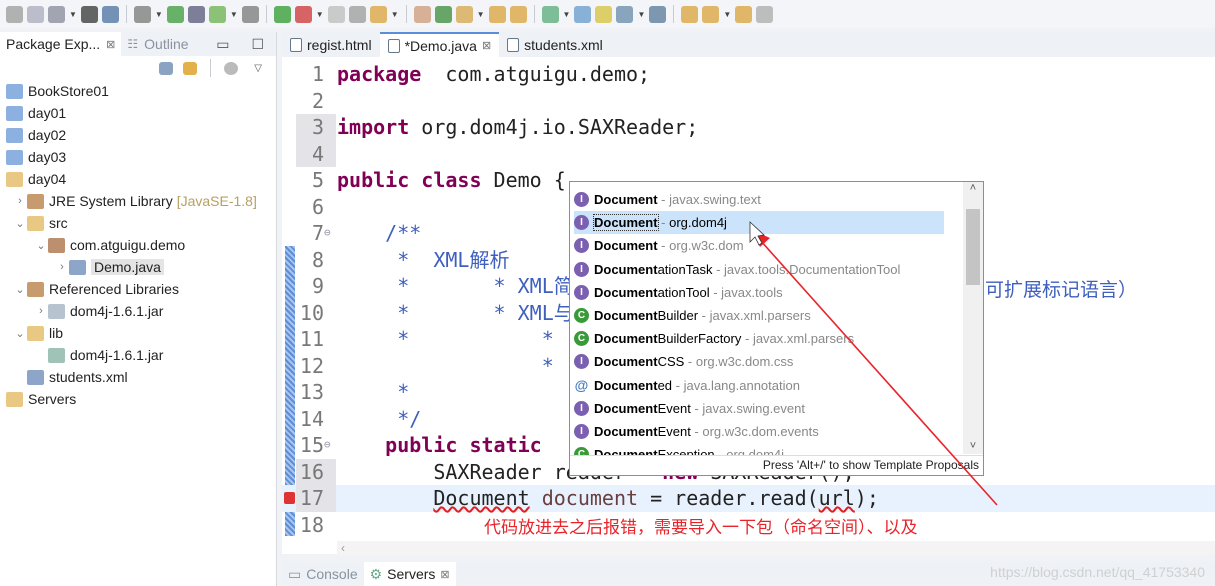  Describe the element at coordinates (138, 333) in the screenshot. I see `tree-item-lib: ⌄ lib` at that location.